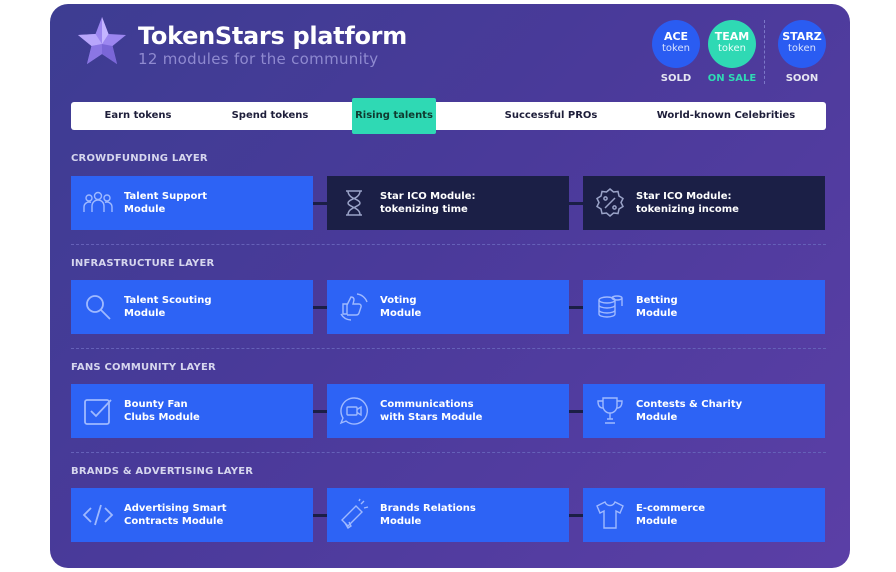 The image size is (896, 572). What do you see at coordinates (428, 203) in the screenshot?
I see `module-label: Star ICO Module: tokenizing time` at bounding box center [428, 203].